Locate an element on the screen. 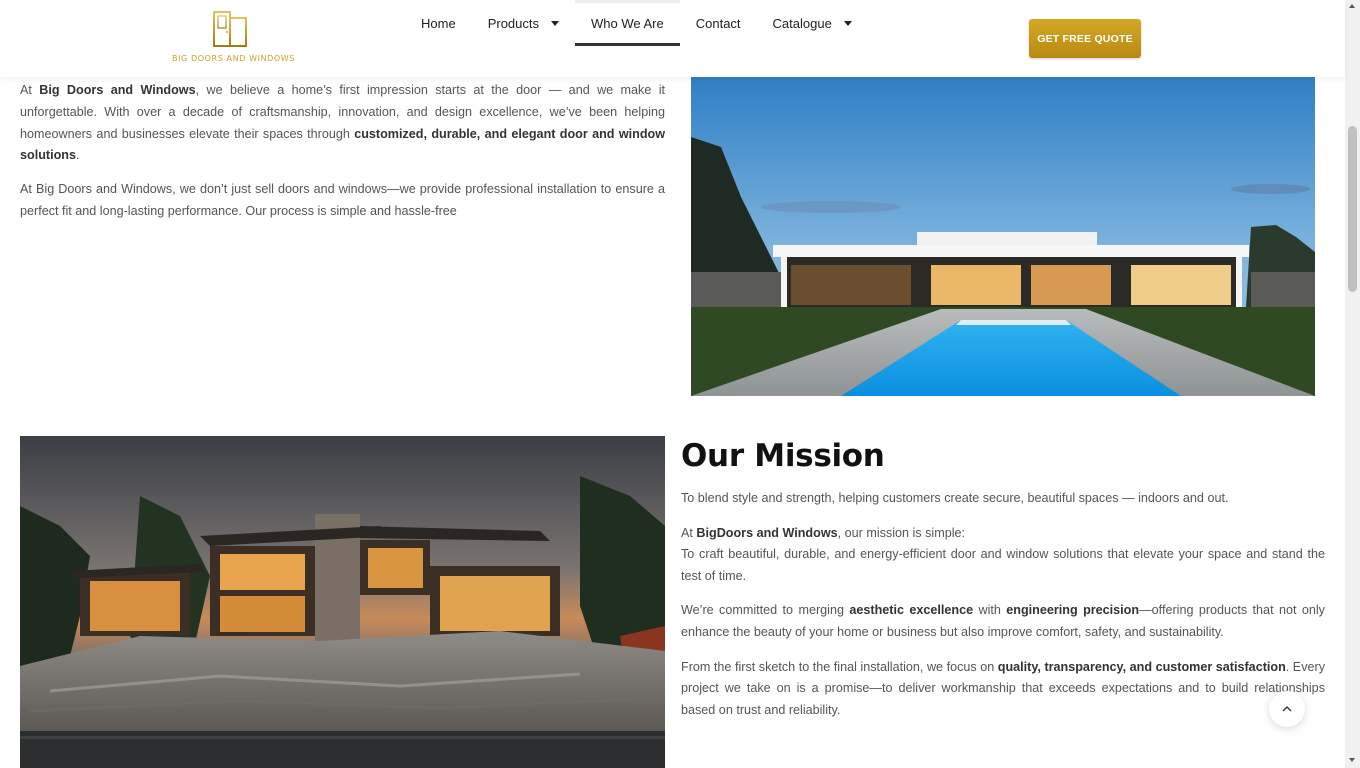  page-scrollbar is located at coordinates (1352, 384).